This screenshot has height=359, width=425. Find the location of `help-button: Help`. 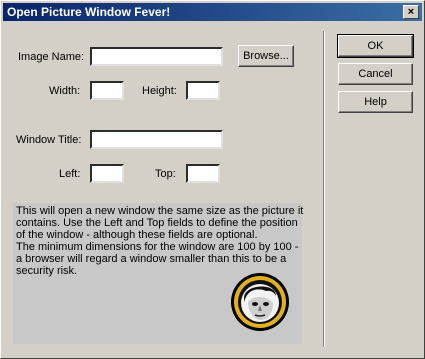

help-button: Help is located at coordinates (375, 102).